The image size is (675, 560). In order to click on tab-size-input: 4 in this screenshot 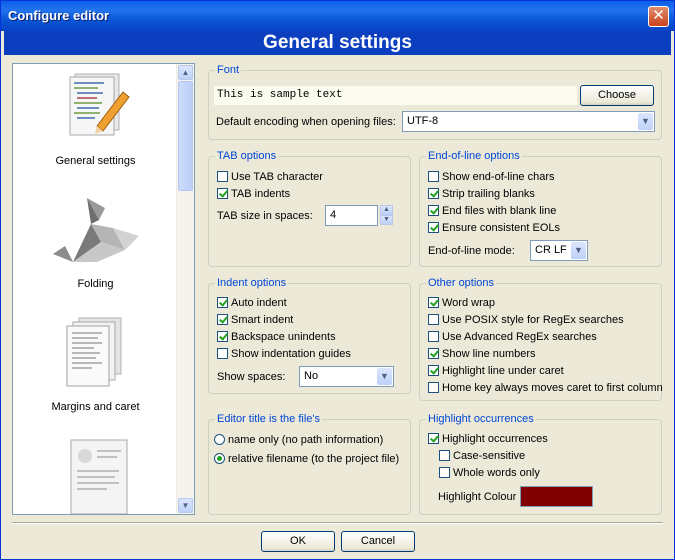, I will do `click(351, 215)`.